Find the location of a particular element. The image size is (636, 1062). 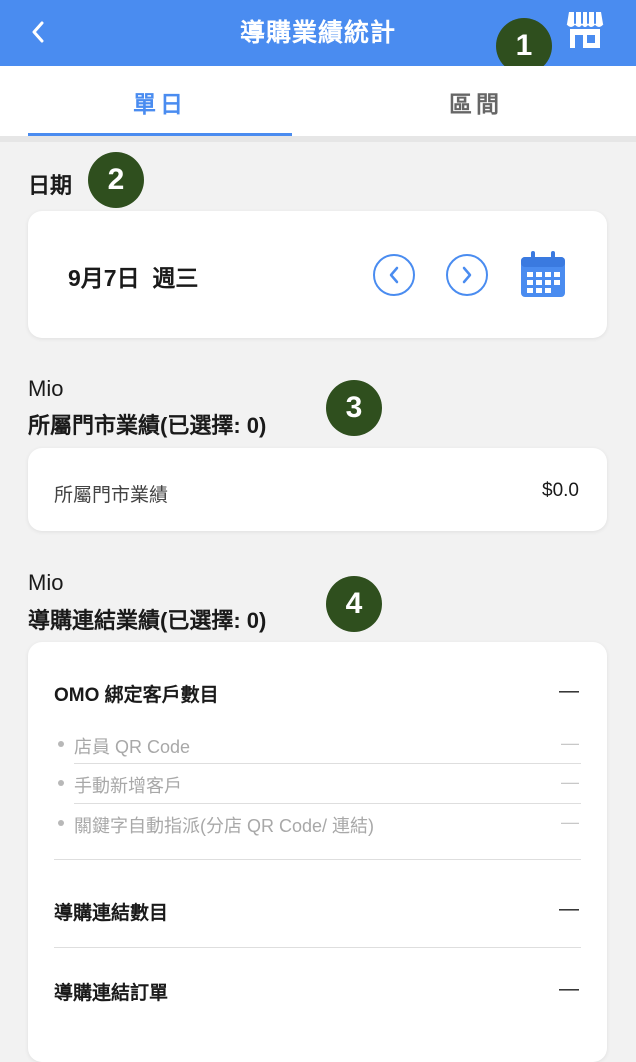

next-day-button is located at coordinates (467, 275).